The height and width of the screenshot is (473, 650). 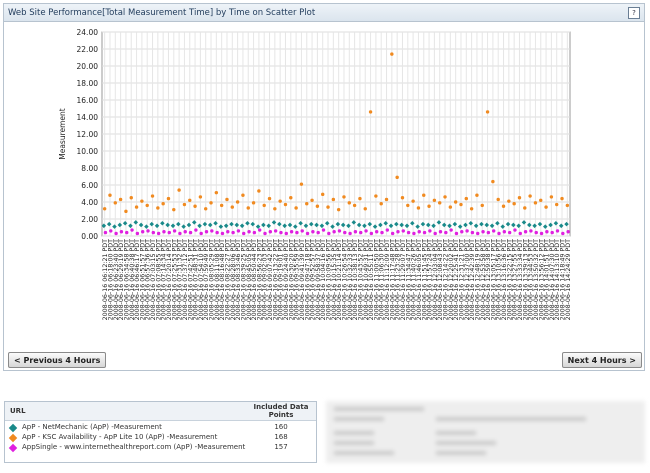 I want to click on blurred-panel, so click(x=485, y=432).